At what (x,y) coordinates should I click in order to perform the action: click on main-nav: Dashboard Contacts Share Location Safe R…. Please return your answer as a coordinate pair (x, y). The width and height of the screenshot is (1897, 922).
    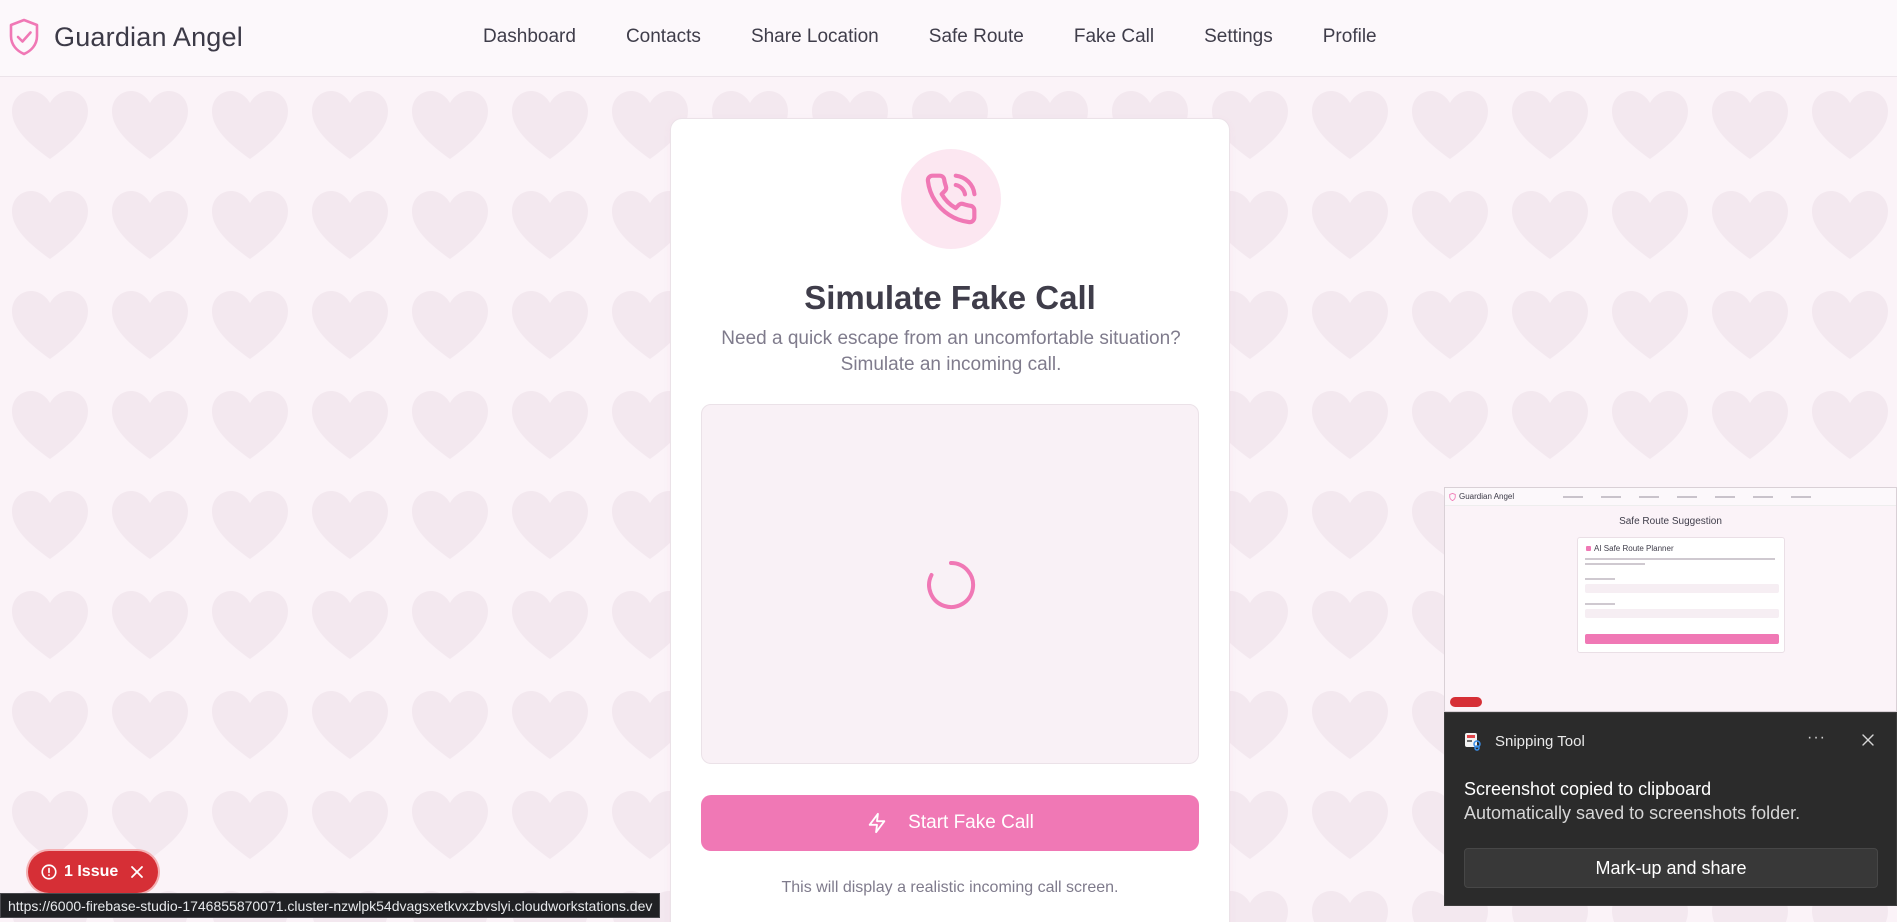
    Looking at the image, I should click on (955, 37).